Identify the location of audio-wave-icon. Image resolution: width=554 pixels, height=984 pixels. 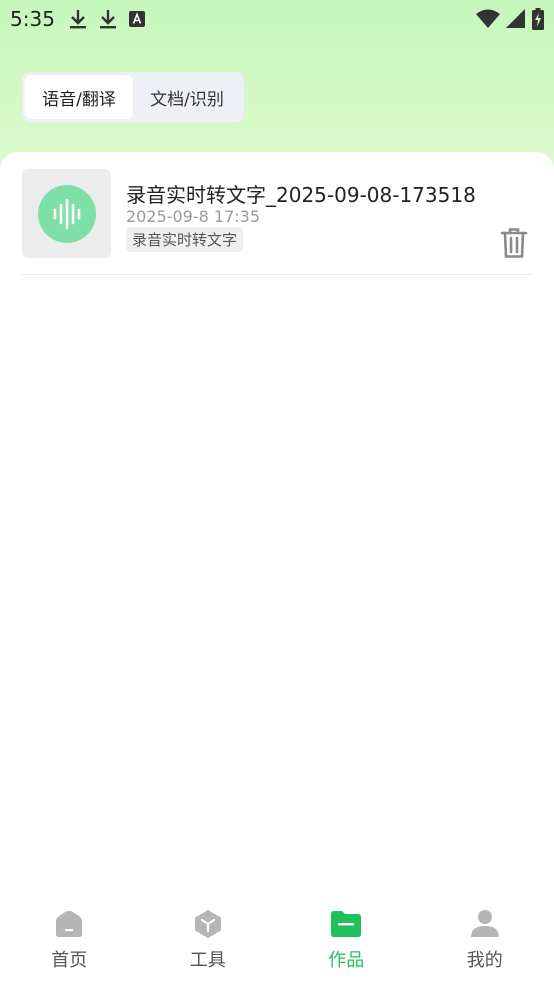
(66, 213).